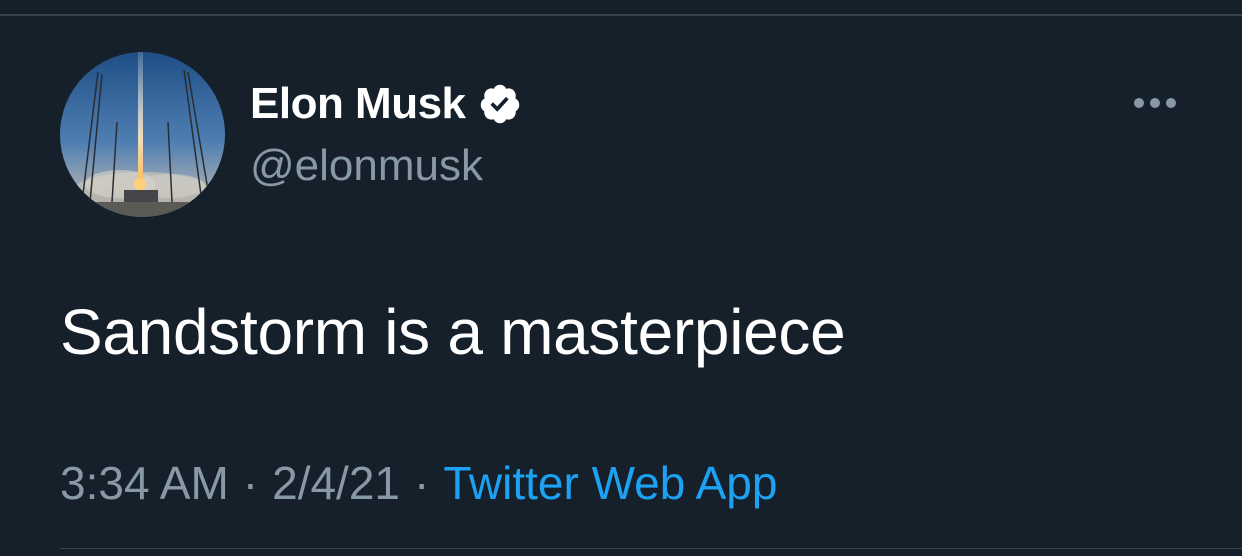 The image size is (1242, 556). Describe the element at coordinates (500, 104) in the screenshot. I see `verified-badge-icon` at that location.